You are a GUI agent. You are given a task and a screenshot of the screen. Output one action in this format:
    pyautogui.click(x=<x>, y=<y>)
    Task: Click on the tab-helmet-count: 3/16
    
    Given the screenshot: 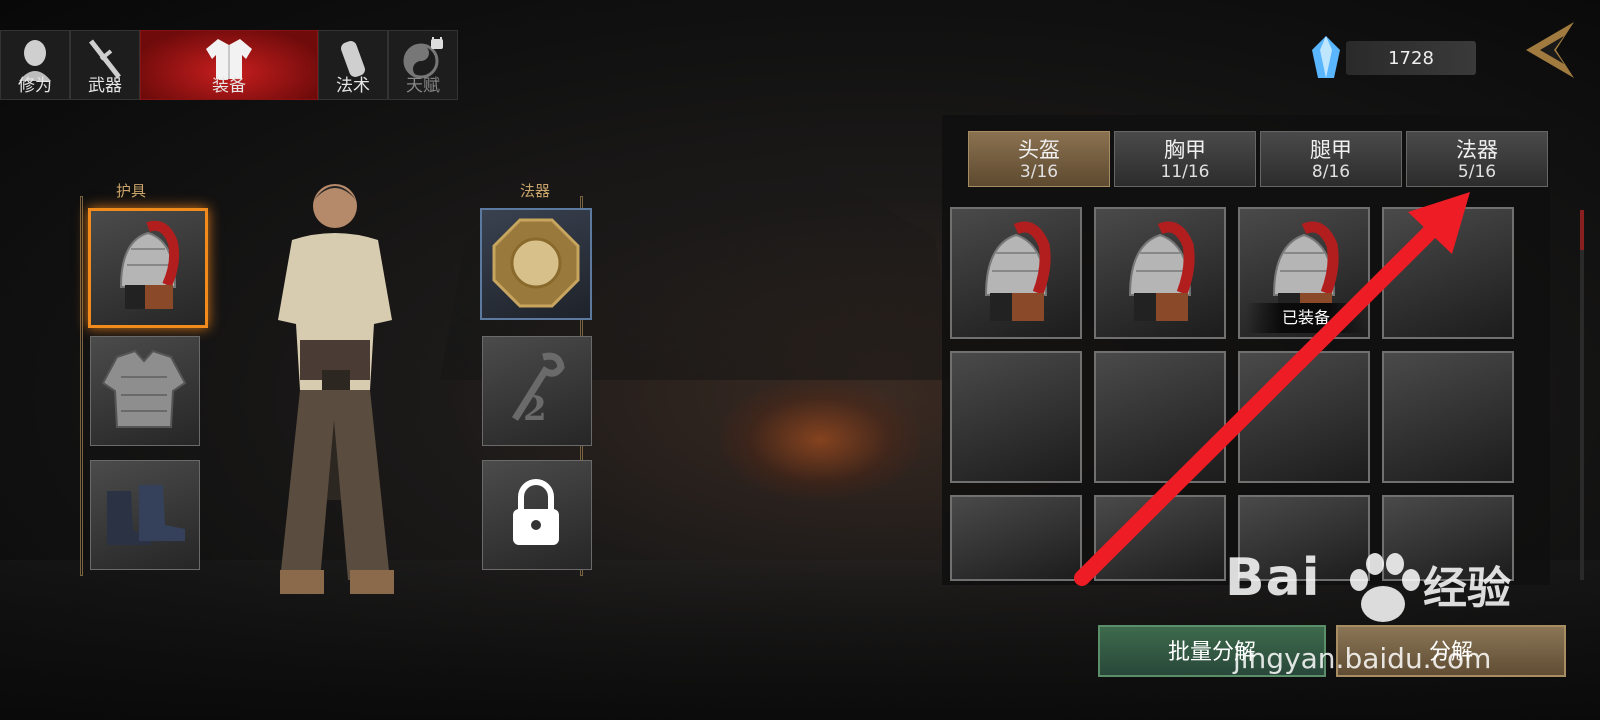 What is the action you would take?
    pyautogui.click(x=1039, y=172)
    